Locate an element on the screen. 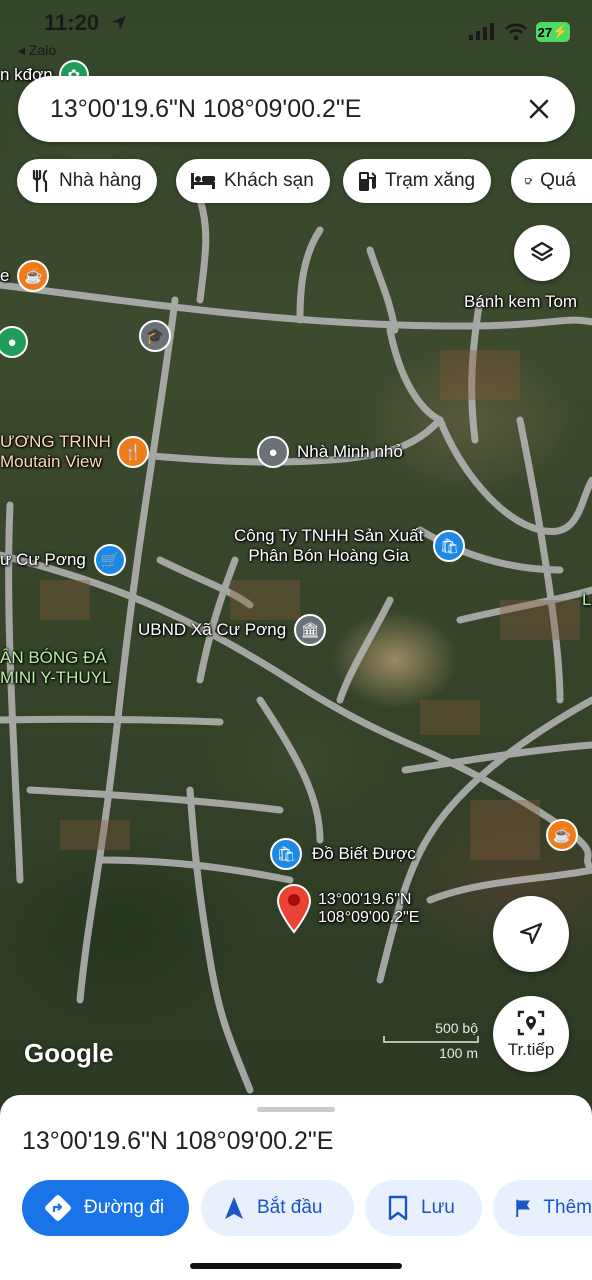 The width and height of the screenshot is (592, 1280). dropped-pin: 13°00'19.6"N 108°09'00.2"E is located at coordinates (347, 909).